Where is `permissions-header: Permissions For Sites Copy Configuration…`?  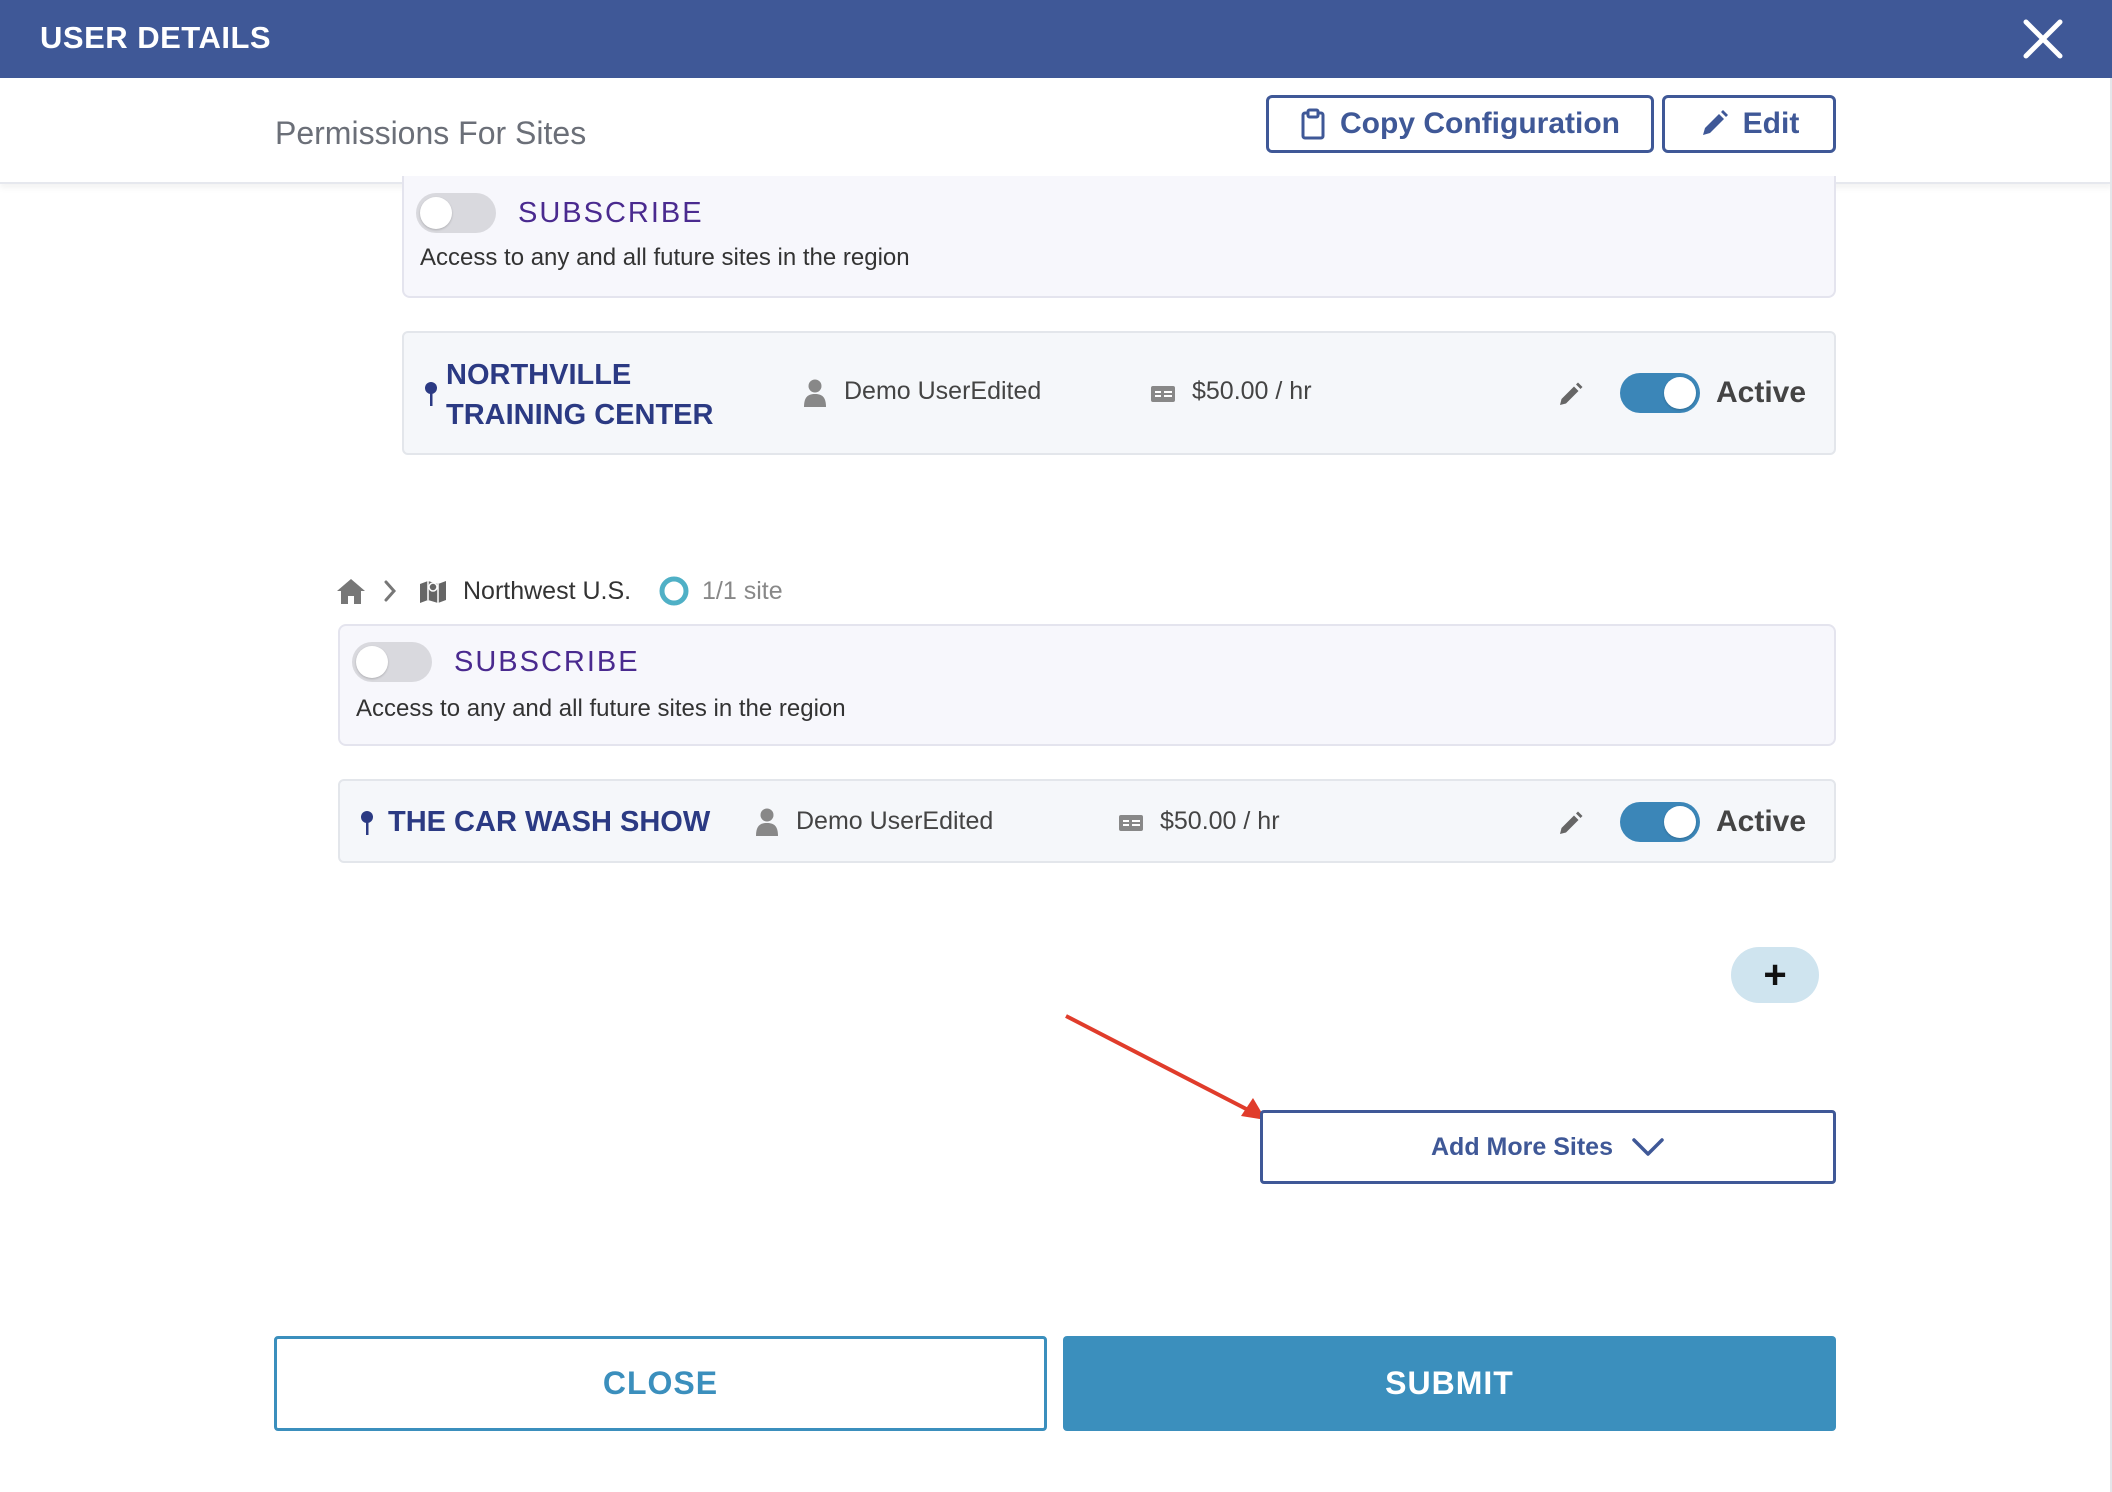
permissions-header: Permissions For Sites Copy Configuration… is located at coordinates (1056, 131).